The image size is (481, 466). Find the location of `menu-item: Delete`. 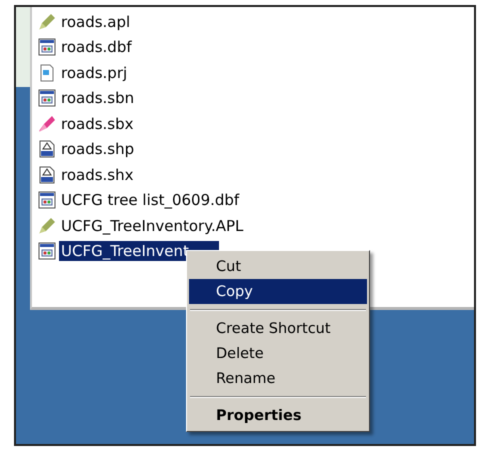

menu-item: Delete is located at coordinates (278, 353).